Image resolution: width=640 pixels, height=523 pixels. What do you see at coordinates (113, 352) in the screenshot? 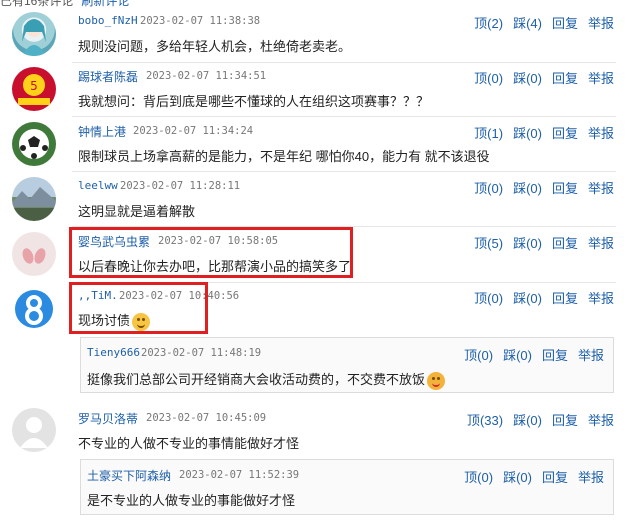
I see `comment-username: Tieny666` at bounding box center [113, 352].